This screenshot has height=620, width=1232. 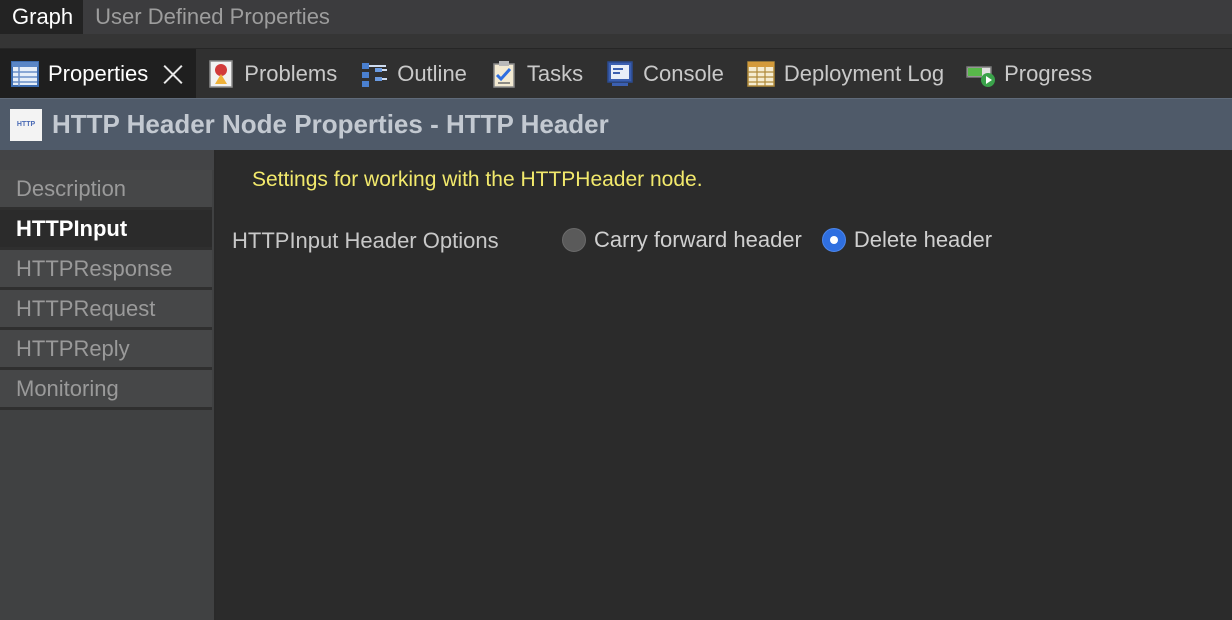 What do you see at coordinates (1048, 73) in the screenshot?
I see `tab-progress-label: Progress` at bounding box center [1048, 73].